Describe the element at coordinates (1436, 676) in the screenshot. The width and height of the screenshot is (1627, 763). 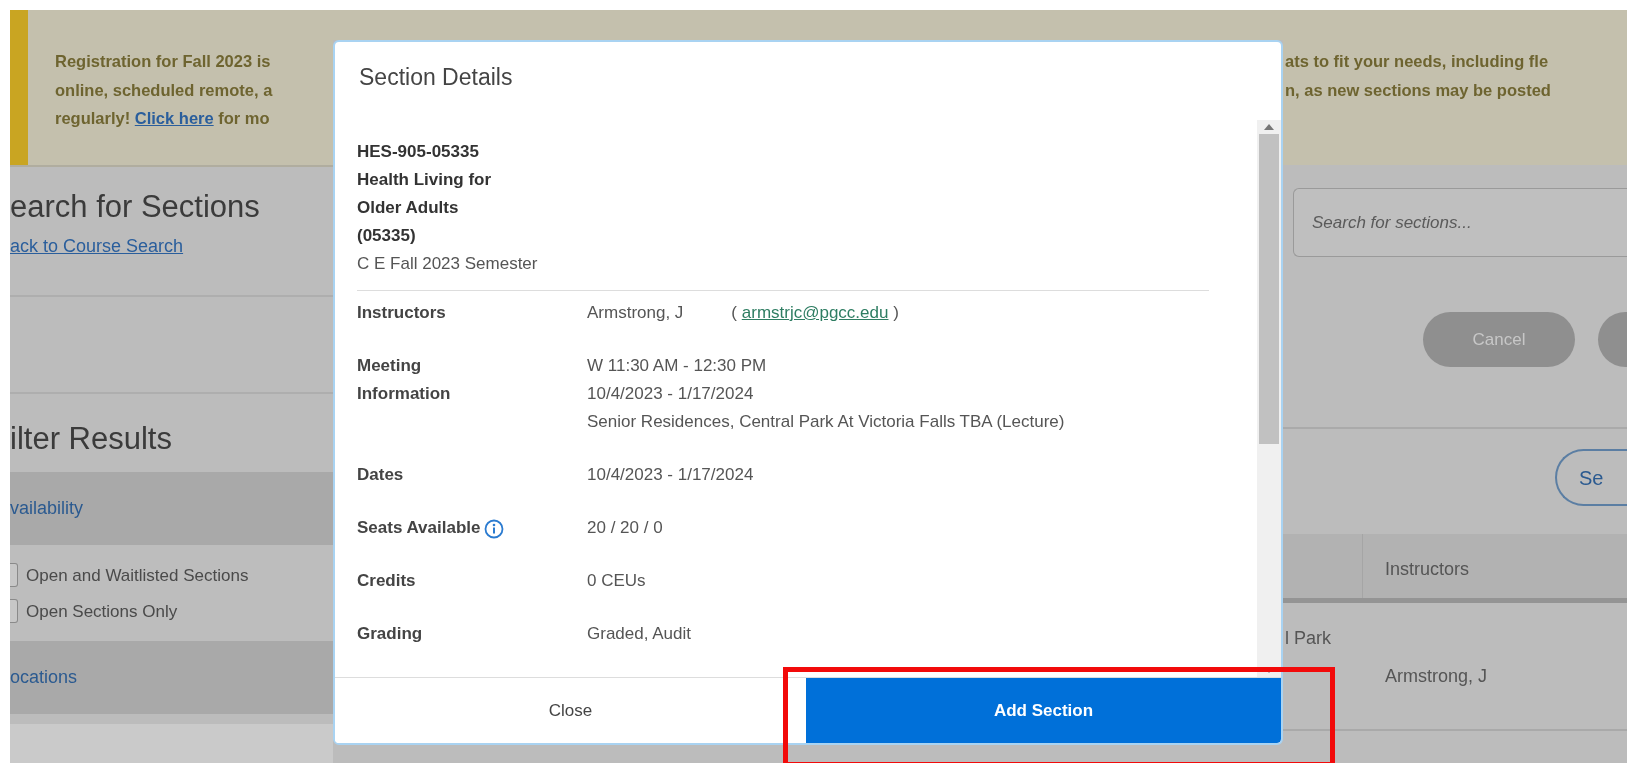
I see `table-cell-text: Armstrong, J` at that location.